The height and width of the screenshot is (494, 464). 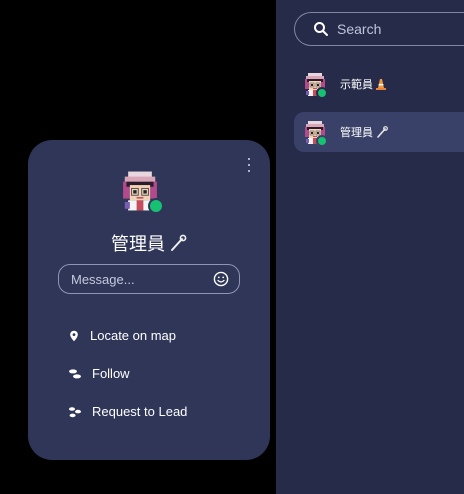 I want to click on user-name-row: 管理員, so click(x=364, y=132).